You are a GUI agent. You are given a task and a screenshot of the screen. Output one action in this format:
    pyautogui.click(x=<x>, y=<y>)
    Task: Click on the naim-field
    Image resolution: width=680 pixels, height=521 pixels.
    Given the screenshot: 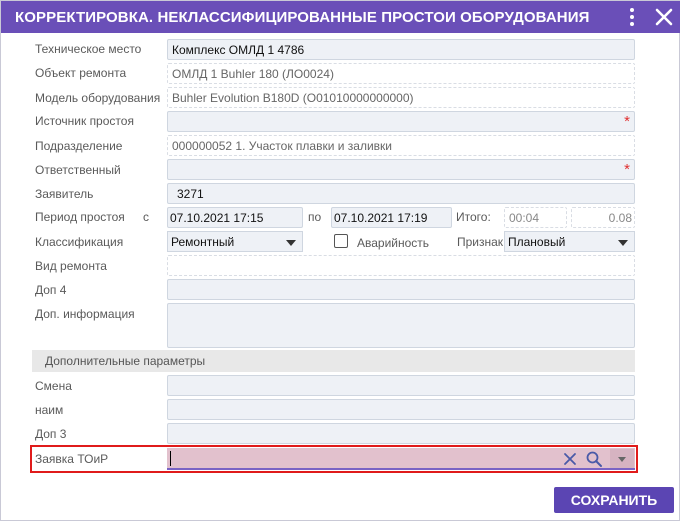 What is the action you would take?
    pyautogui.click(x=401, y=409)
    